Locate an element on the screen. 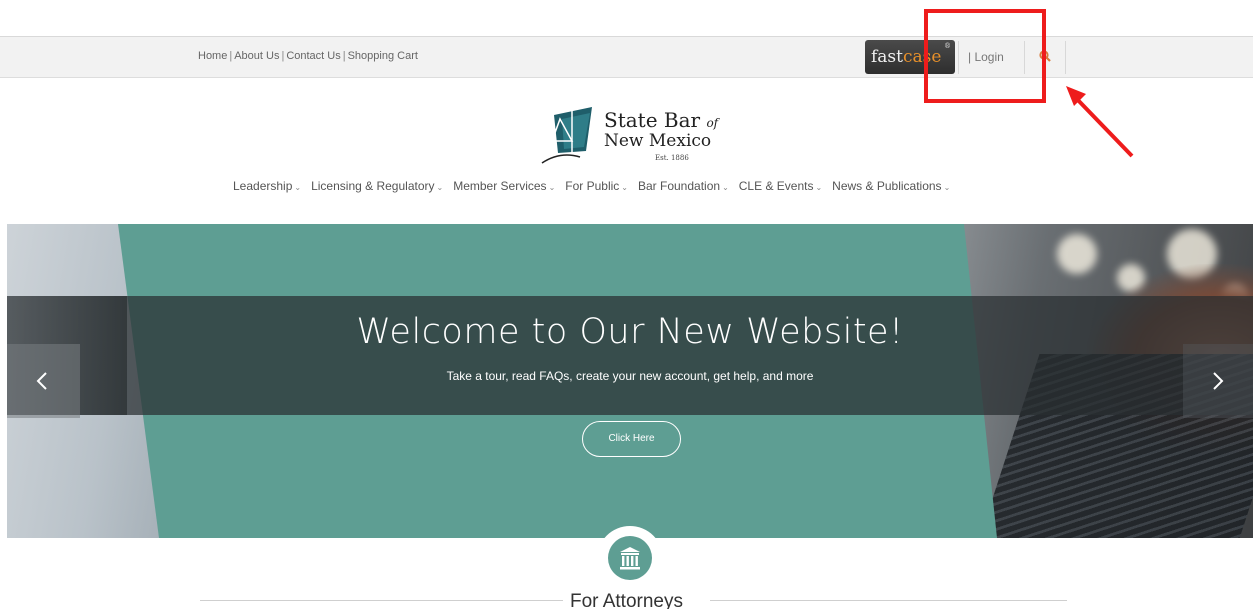 The height and width of the screenshot is (609, 1253). nav-item-label: Leadership is located at coordinates (263, 186).